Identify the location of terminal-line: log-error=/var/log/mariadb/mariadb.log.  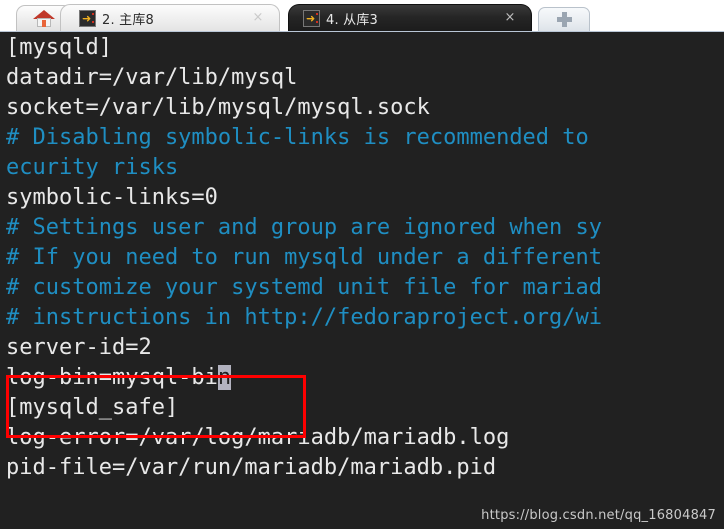
(258, 437).